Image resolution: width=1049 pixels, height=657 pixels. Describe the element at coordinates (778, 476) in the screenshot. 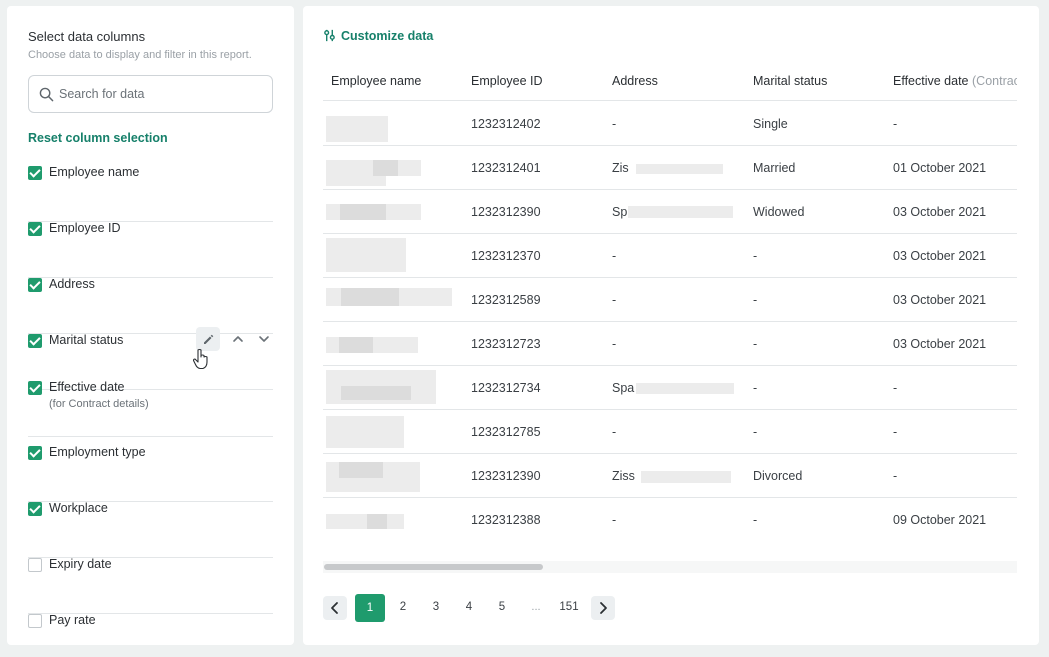

I see `cell-marital-status: Divorced` at that location.